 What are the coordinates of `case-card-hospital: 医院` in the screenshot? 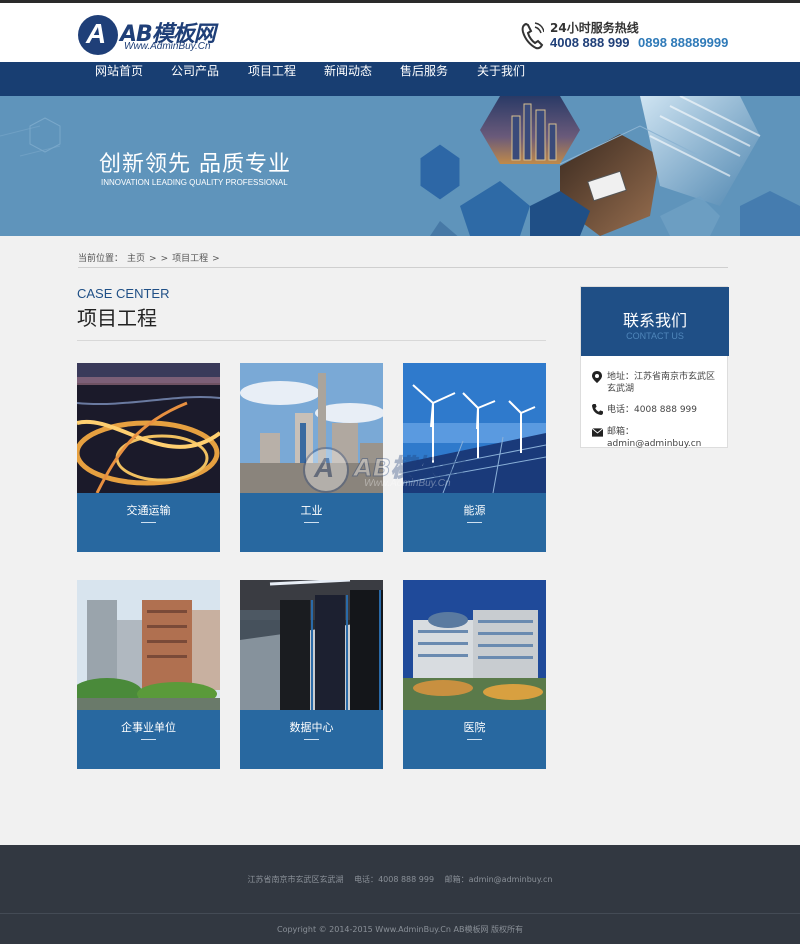 It's located at (474, 674).